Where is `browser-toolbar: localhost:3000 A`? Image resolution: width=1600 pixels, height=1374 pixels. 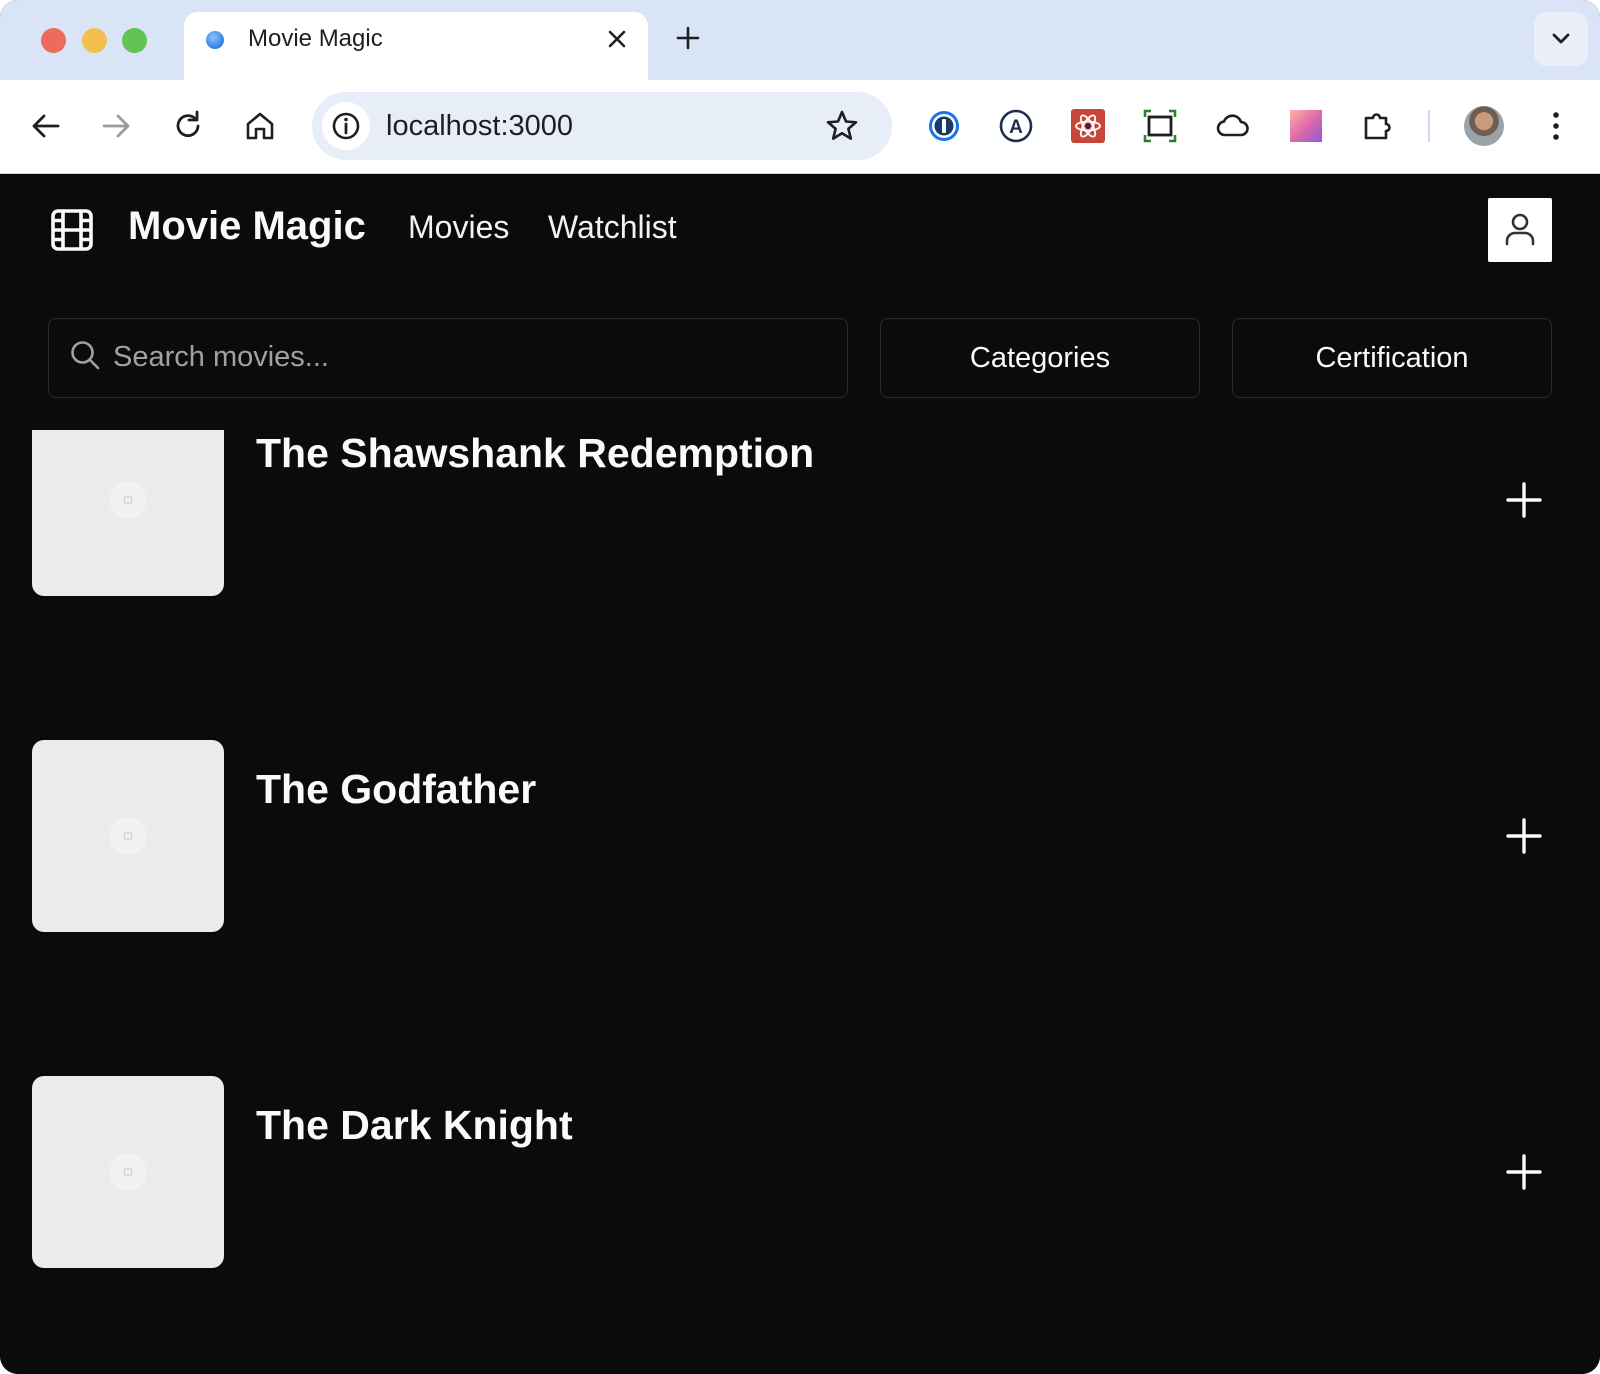 browser-toolbar: localhost:3000 A is located at coordinates (800, 127).